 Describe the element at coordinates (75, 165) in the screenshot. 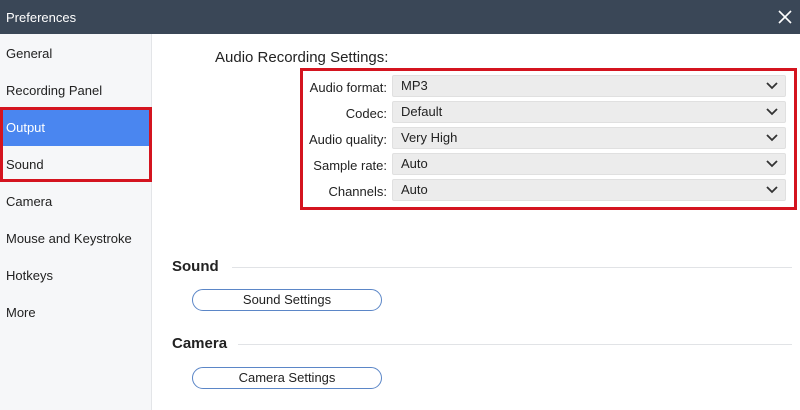

I see `sidebar-item-sound: Sound` at that location.